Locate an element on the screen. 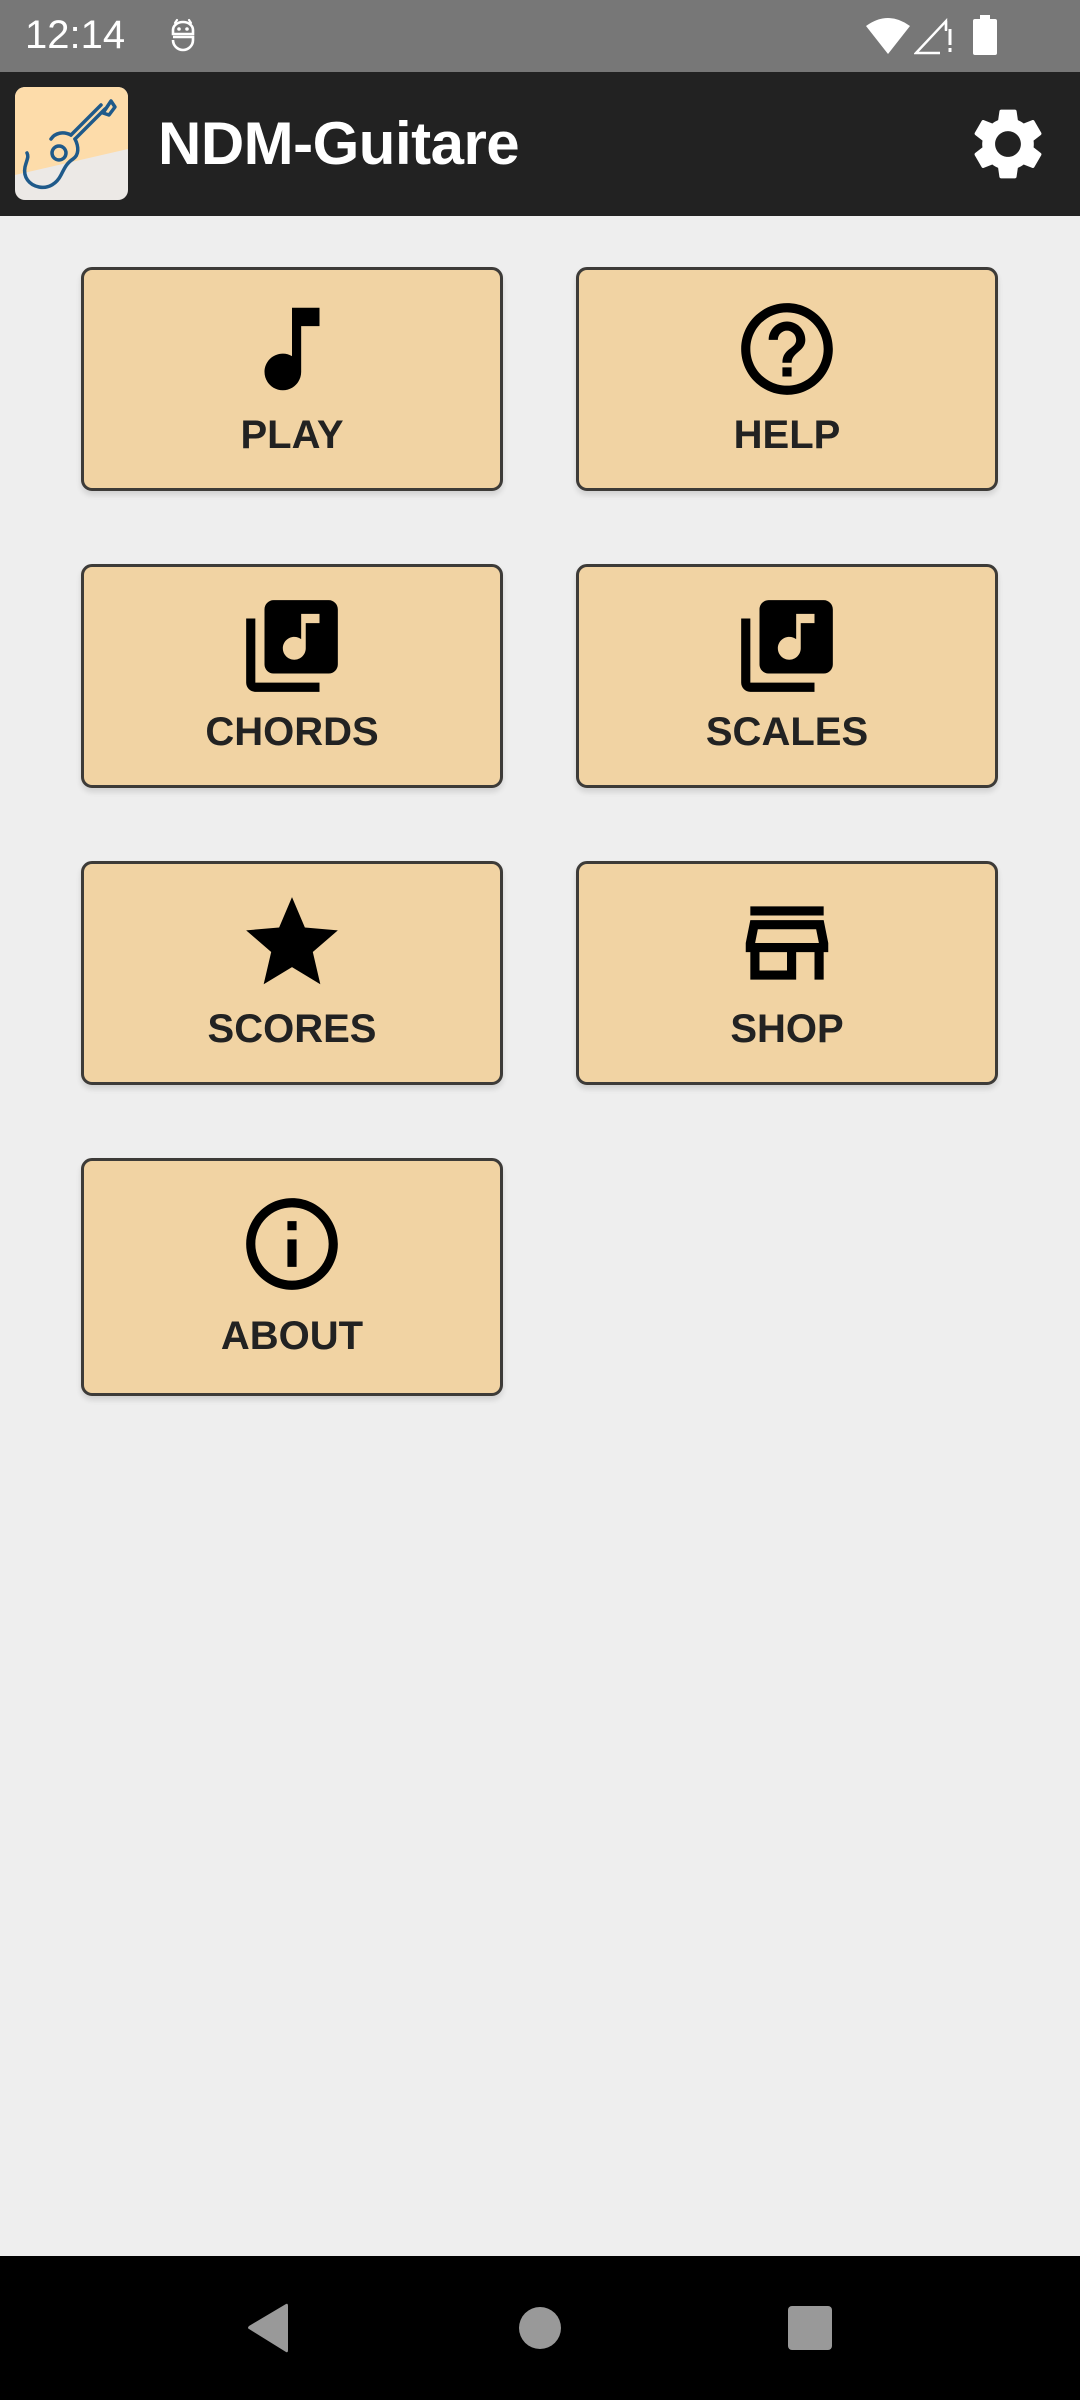 The width and height of the screenshot is (1080, 2400). shop-button: SHOP is located at coordinates (787, 973).